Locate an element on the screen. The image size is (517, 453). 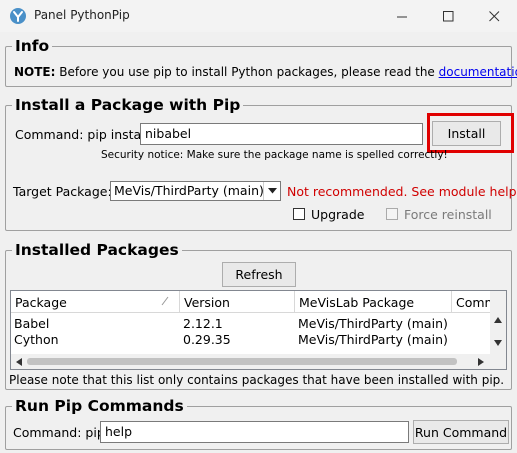
target-warning: Not recommended. See module help. is located at coordinates (402, 191).